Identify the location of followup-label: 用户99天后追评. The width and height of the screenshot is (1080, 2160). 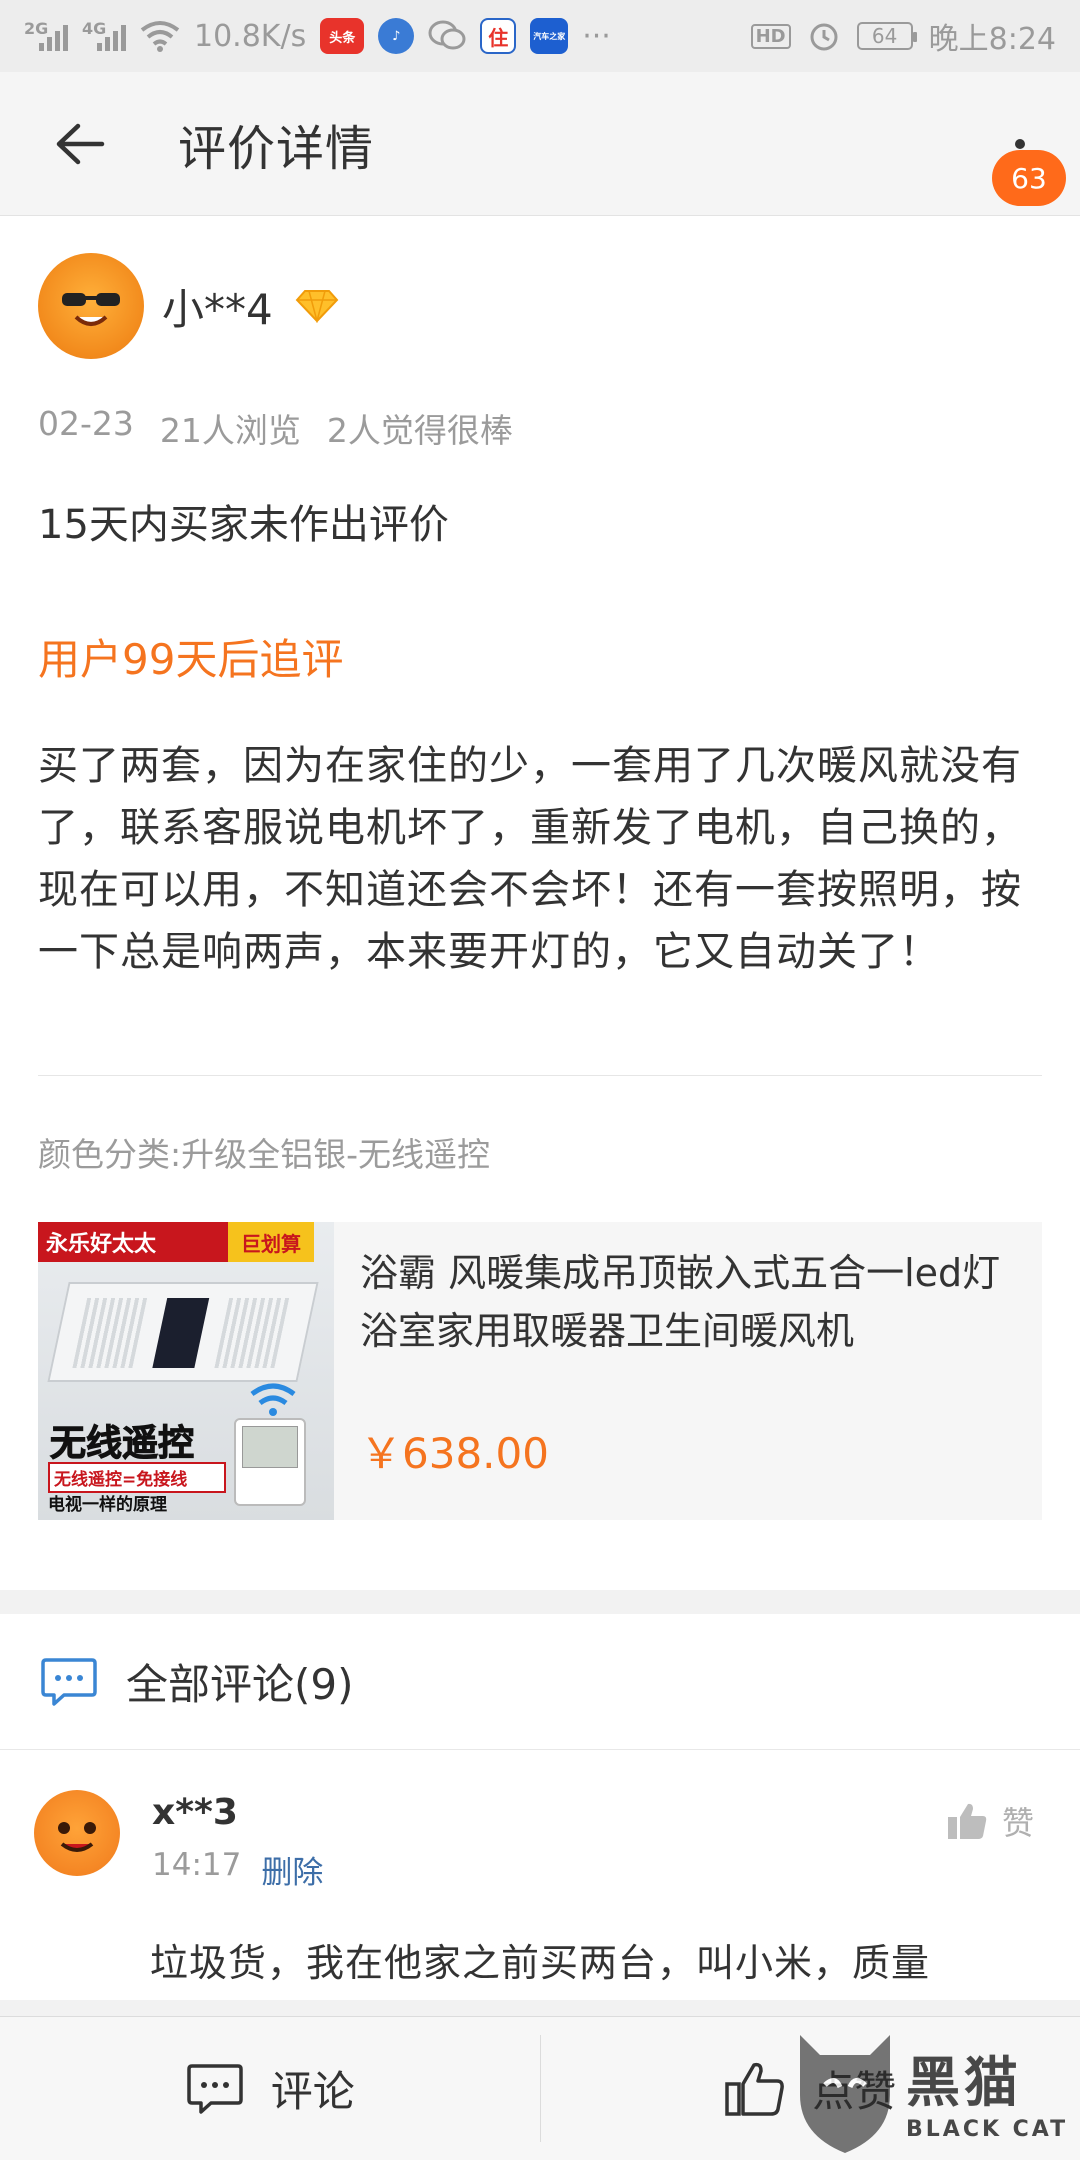
(191, 659).